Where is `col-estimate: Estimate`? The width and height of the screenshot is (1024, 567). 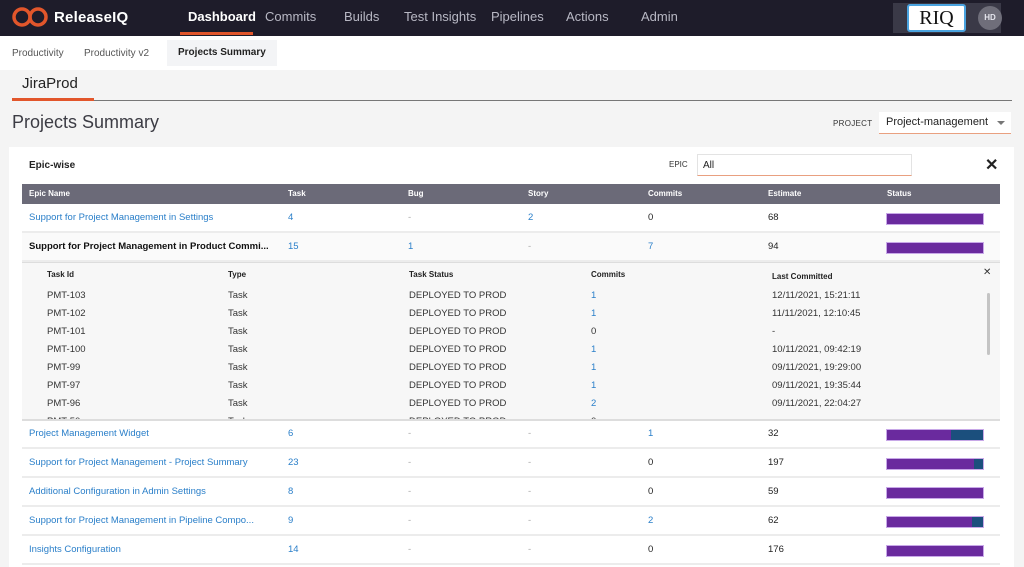 col-estimate: Estimate is located at coordinates (784, 193).